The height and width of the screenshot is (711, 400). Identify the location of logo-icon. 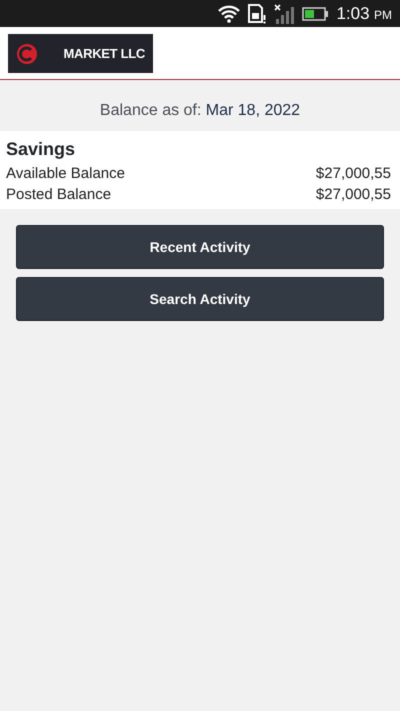
(27, 53).